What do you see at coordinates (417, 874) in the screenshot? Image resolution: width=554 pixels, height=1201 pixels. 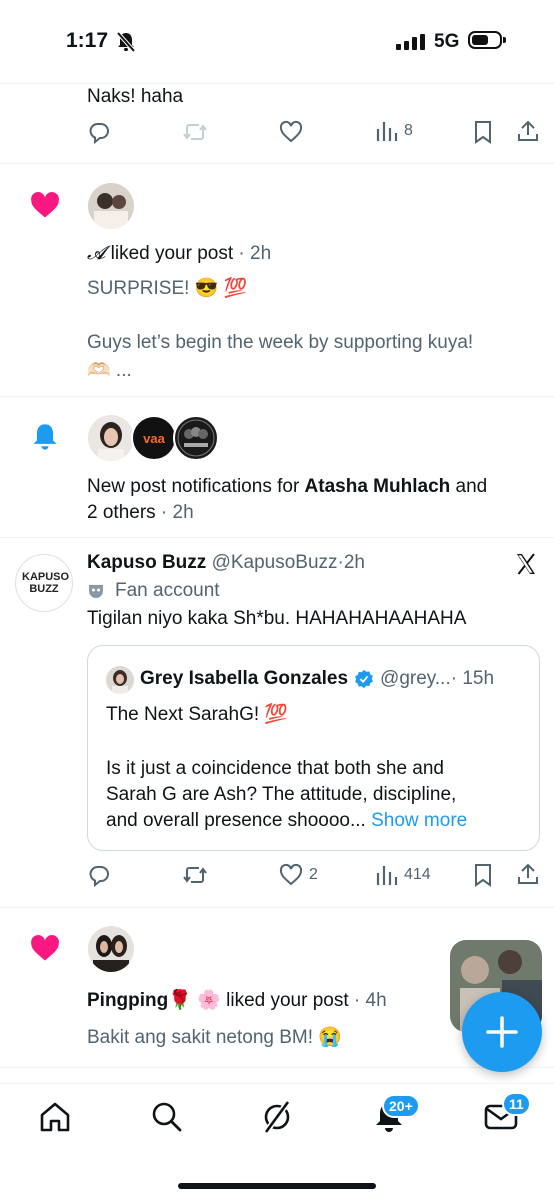 I see `views-count: 414` at bounding box center [417, 874].